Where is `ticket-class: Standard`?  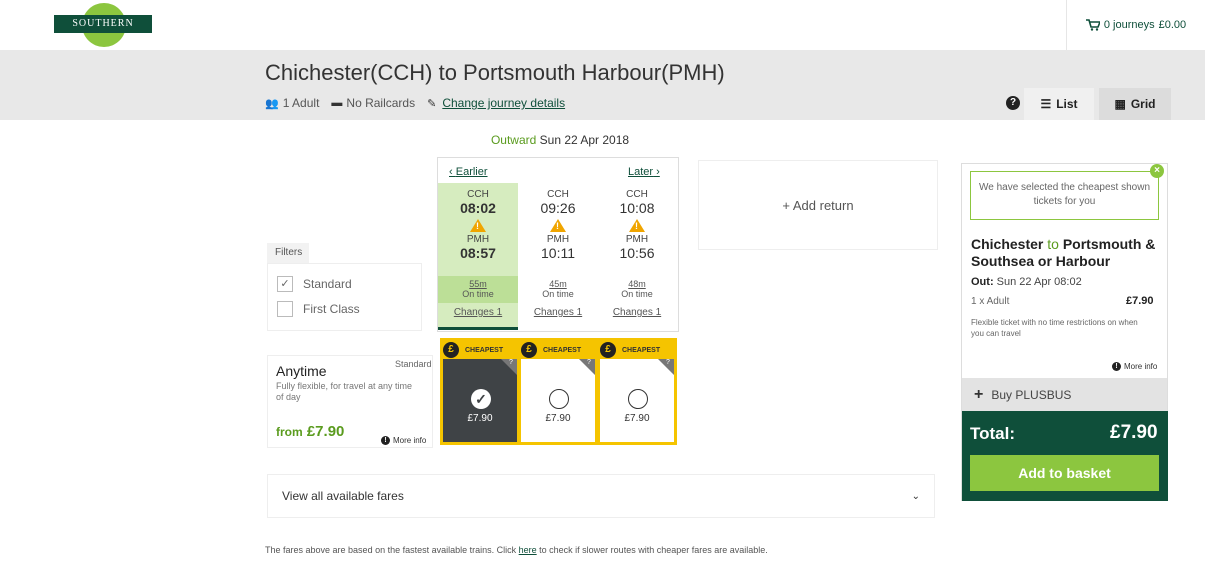 ticket-class: Standard is located at coordinates (413, 364).